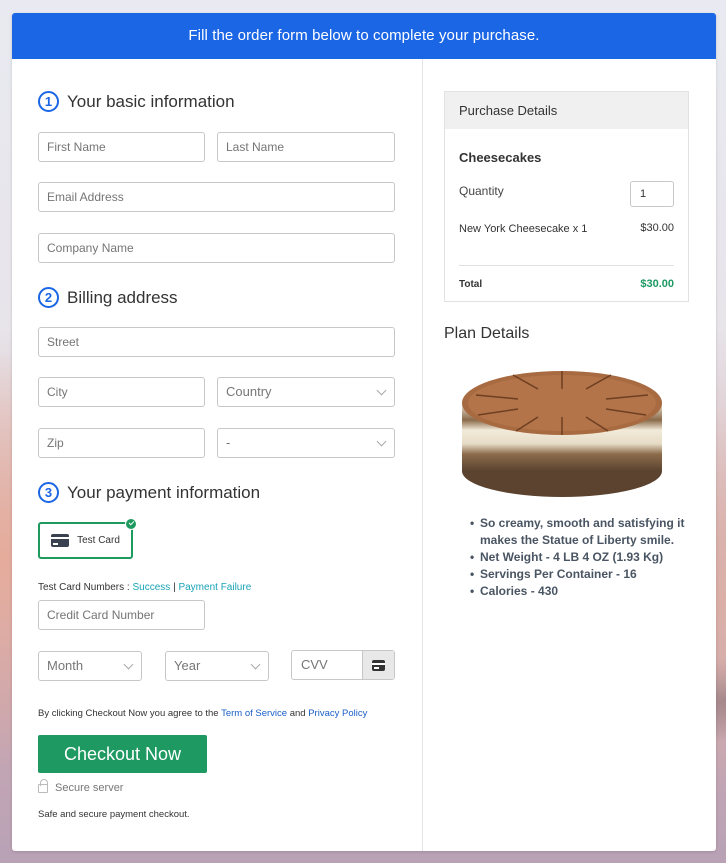 Image resolution: width=726 pixels, height=863 pixels. I want to click on state-select-value: -, so click(228, 442).